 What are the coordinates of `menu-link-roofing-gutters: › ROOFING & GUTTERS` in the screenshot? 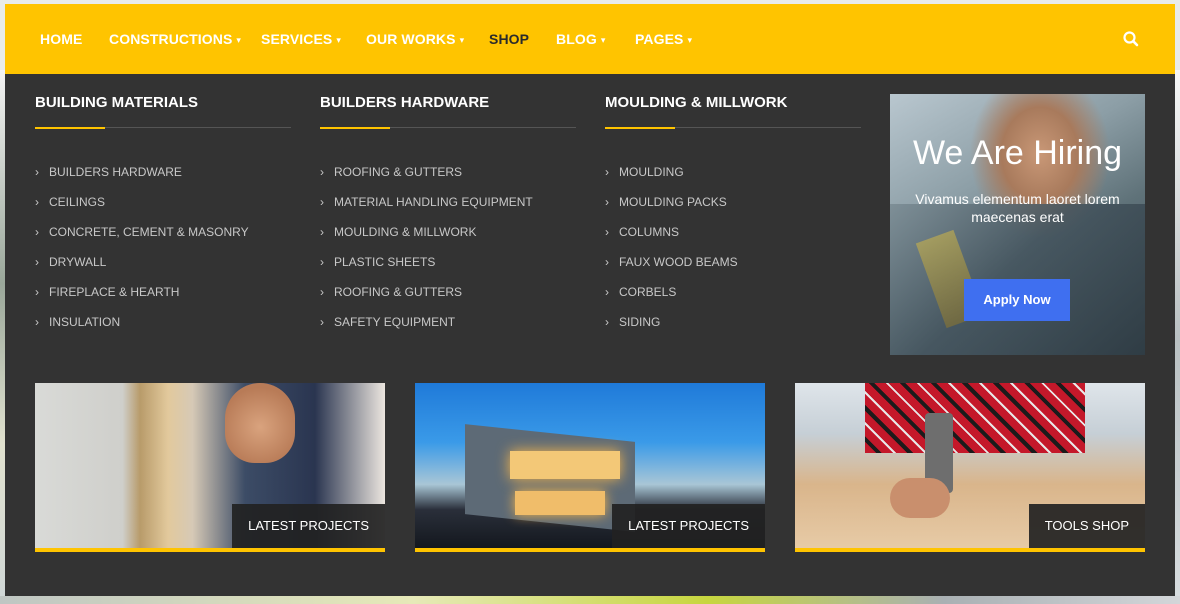 It's located at (426, 179).